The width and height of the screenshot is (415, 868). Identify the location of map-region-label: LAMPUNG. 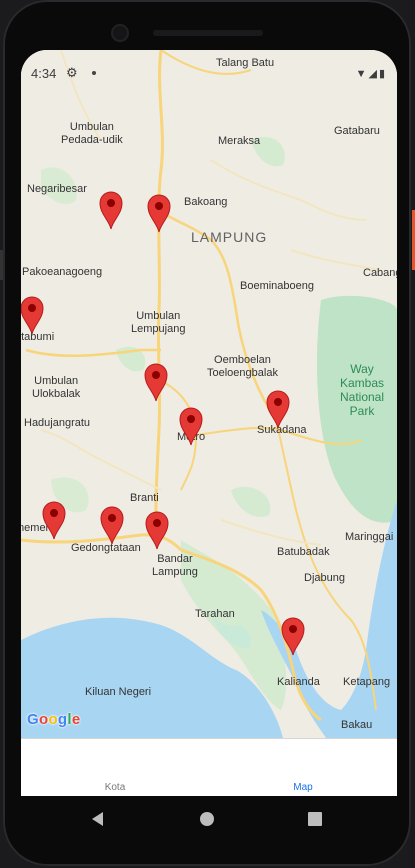
(229, 237).